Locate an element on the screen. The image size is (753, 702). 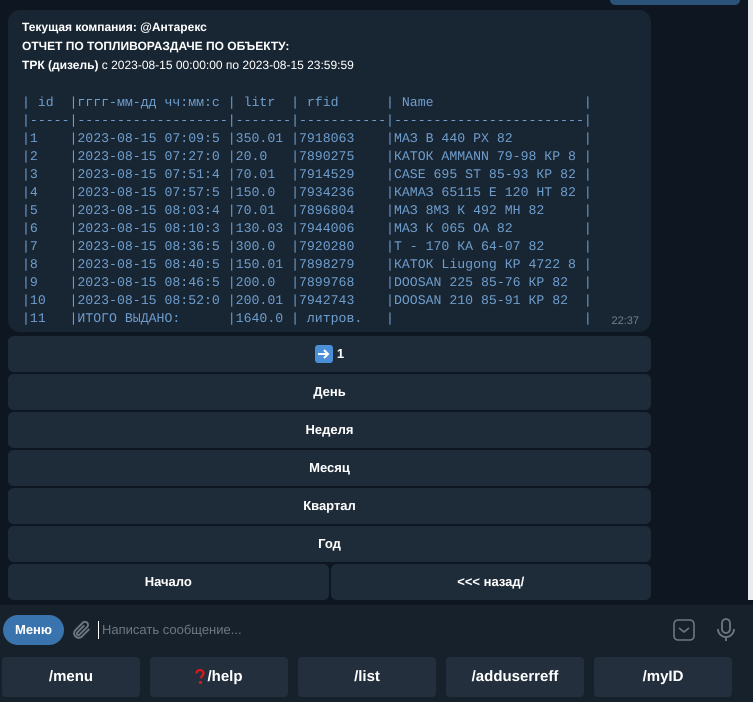
code-line: |2 |2023-08-15 07:27:0 |20.0 |7890275 |КАТОК AMMANN 79-98 КР 8 | is located at coordinates (307, 157).